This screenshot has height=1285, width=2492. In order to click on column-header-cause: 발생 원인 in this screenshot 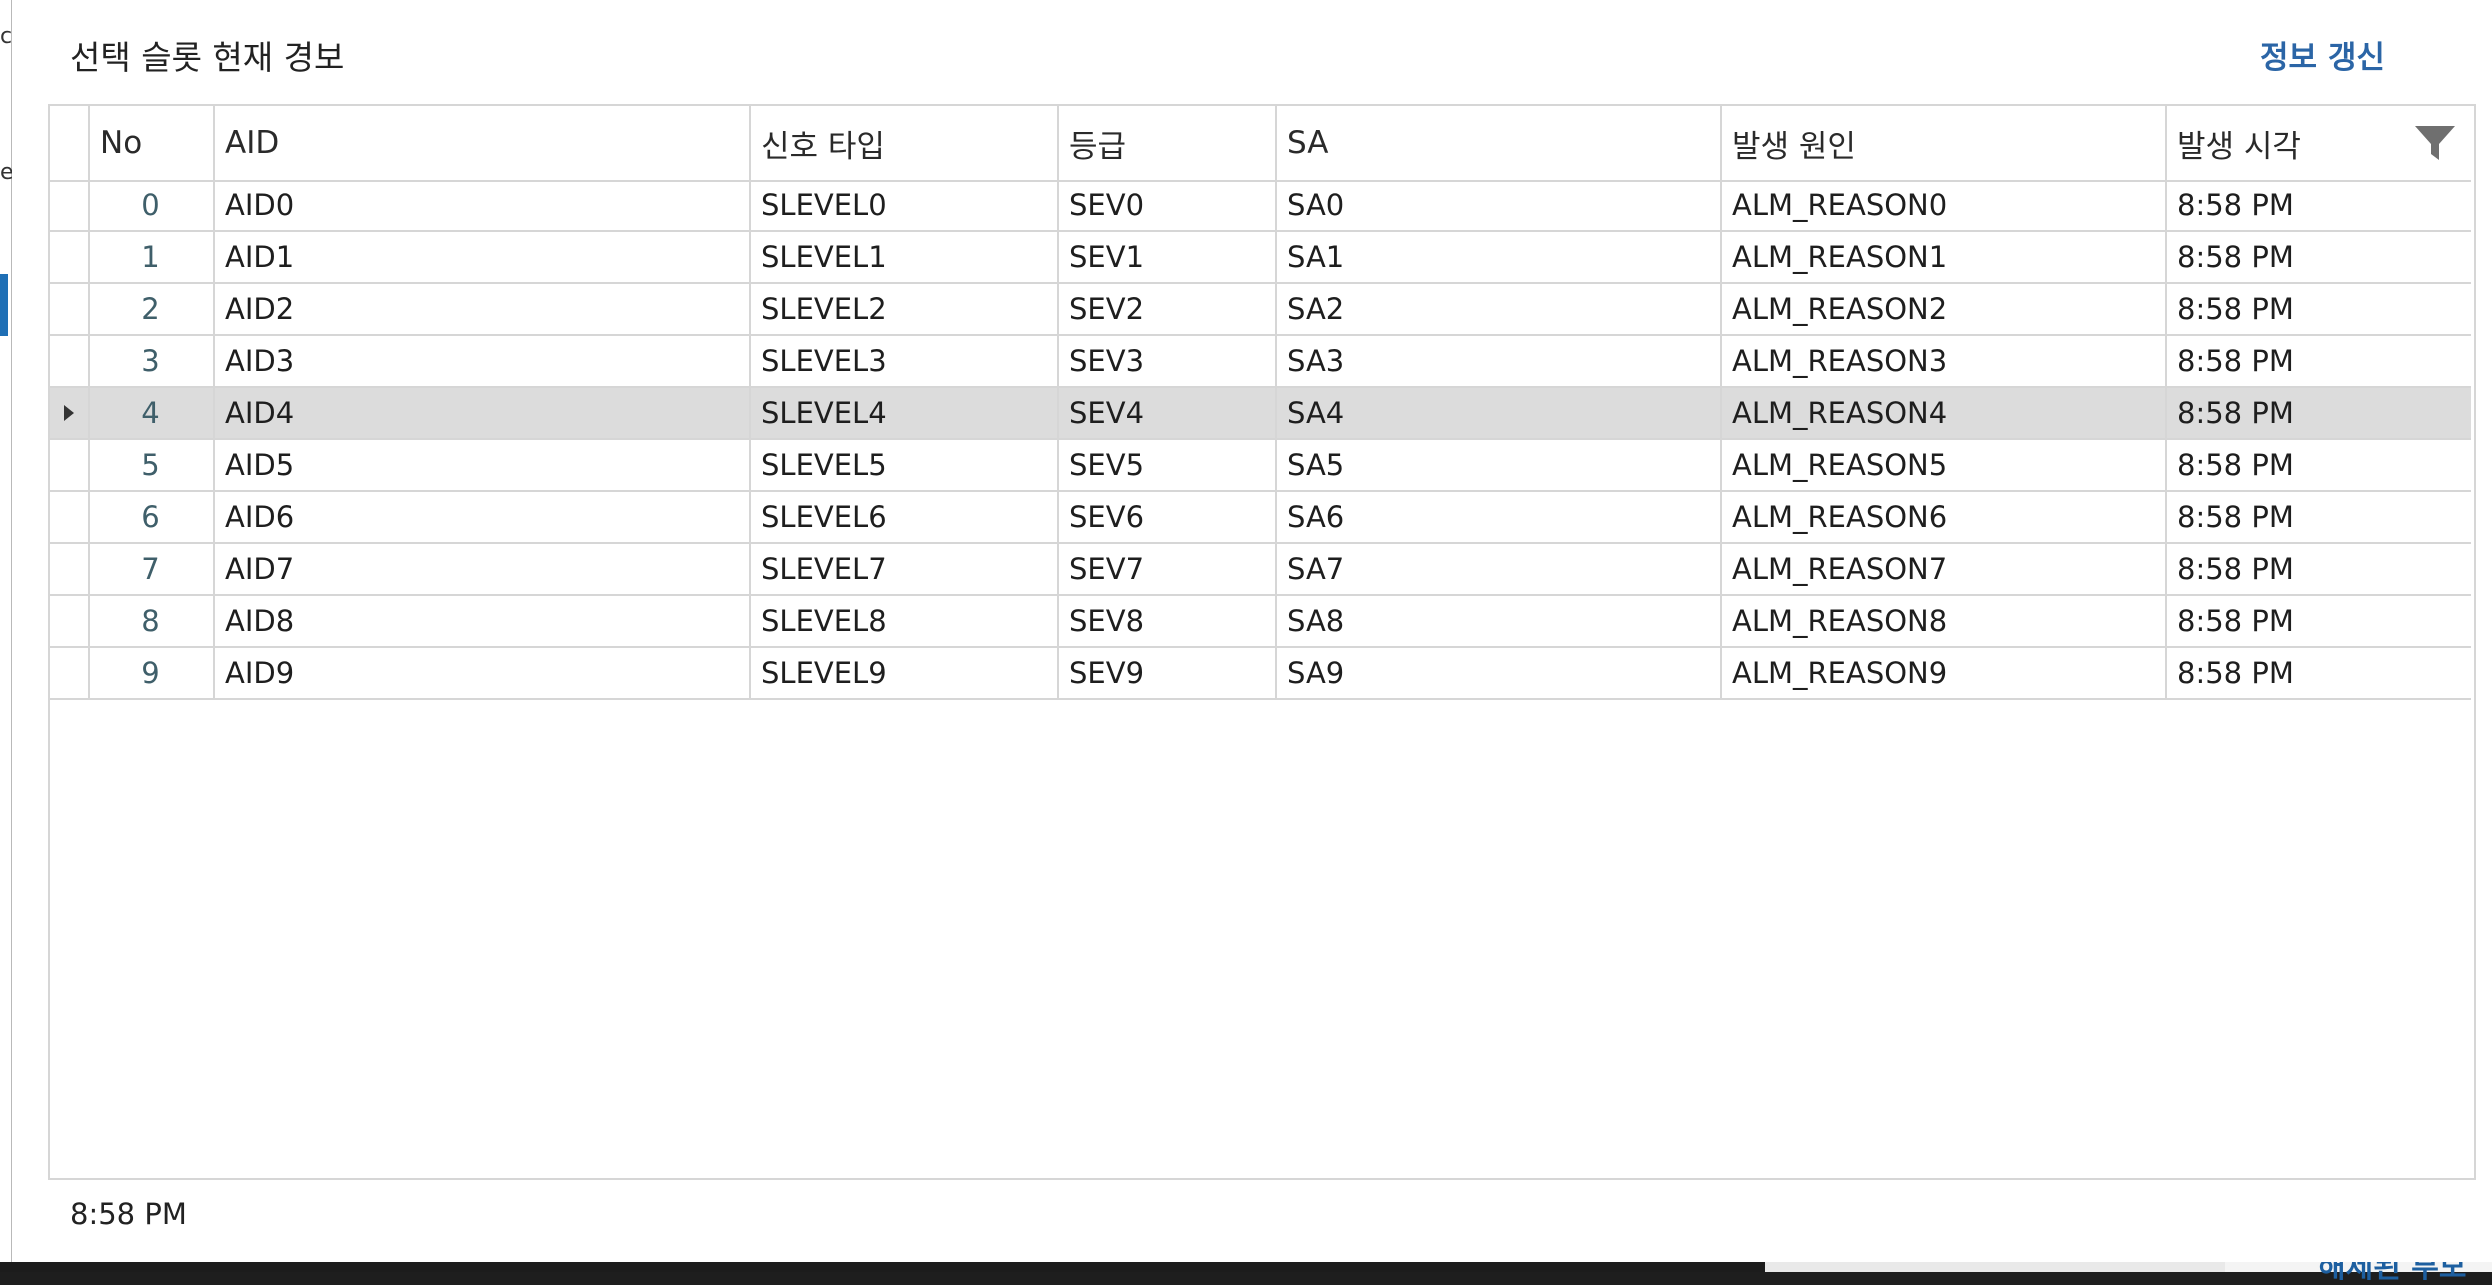, I will do `click(1943, 143)`.